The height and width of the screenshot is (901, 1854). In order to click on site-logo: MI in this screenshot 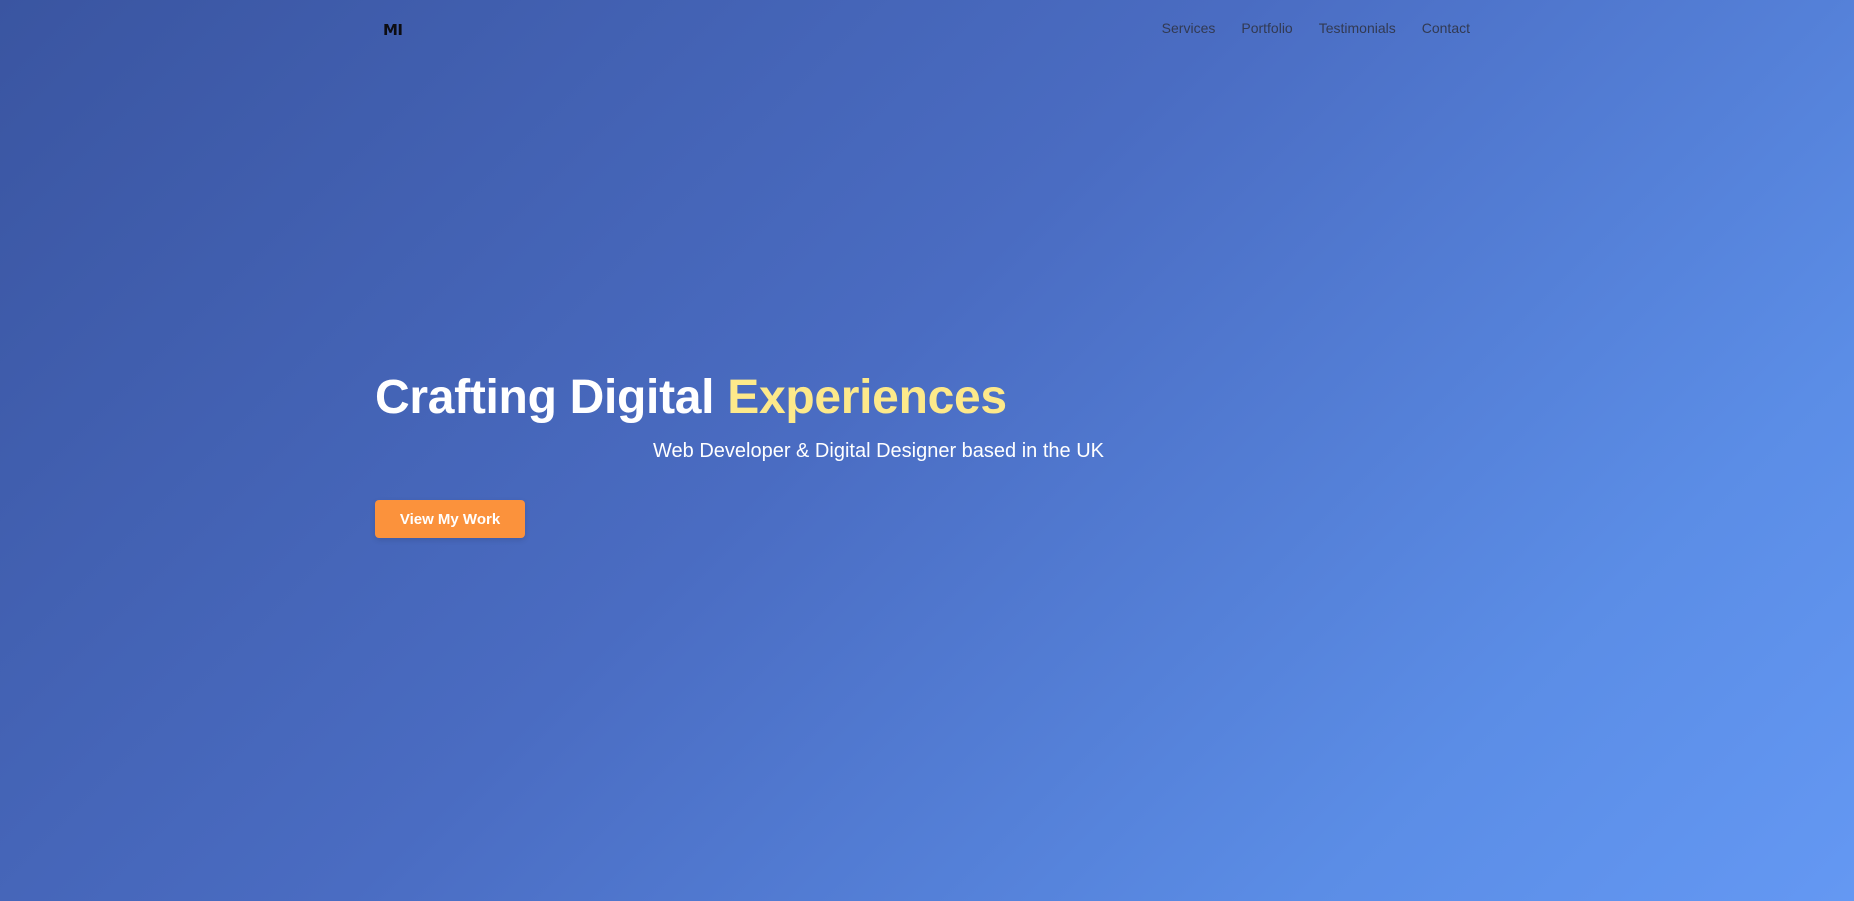, I will do `click(393, 30)`.